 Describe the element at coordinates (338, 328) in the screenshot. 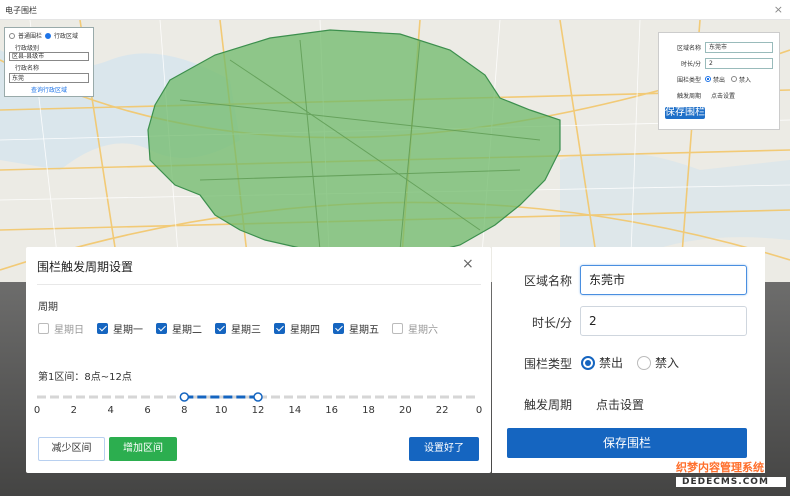

I see `weekday-friday-checkbox` at that location.